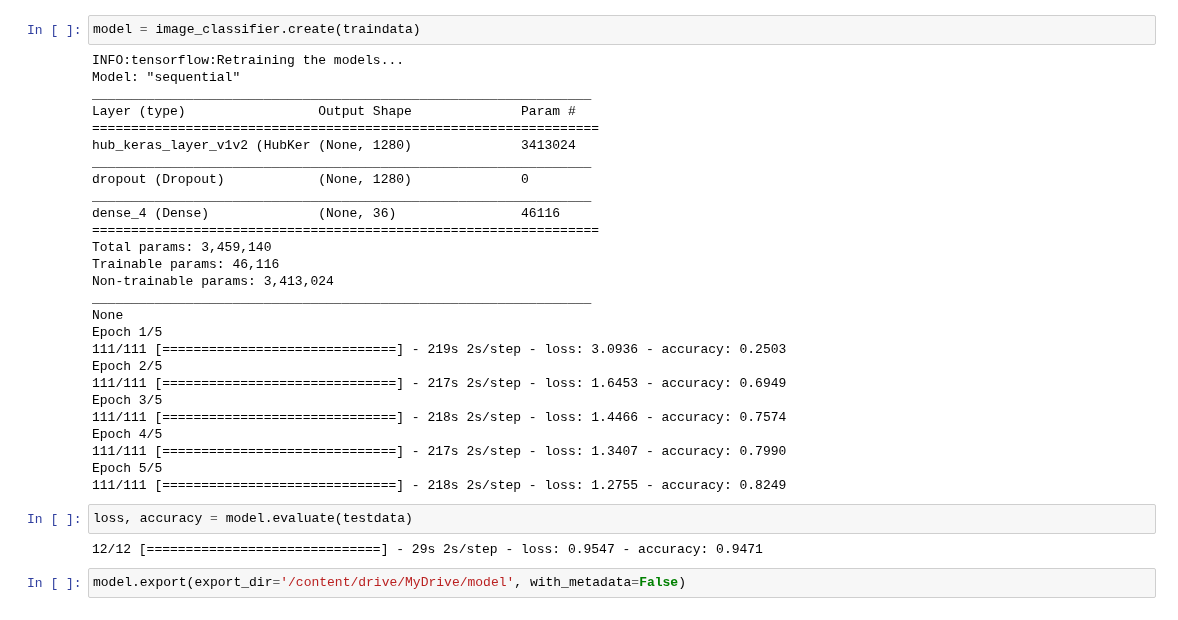 The width and height of the screenshot is (1178, 620). Describe the element at coordinates (439, 417) in the screenshot. I see `output-line: 111/111 [==============================] - 218s 2s/step - loss: 1.4466 - accuracy: 0.7574` at that location.